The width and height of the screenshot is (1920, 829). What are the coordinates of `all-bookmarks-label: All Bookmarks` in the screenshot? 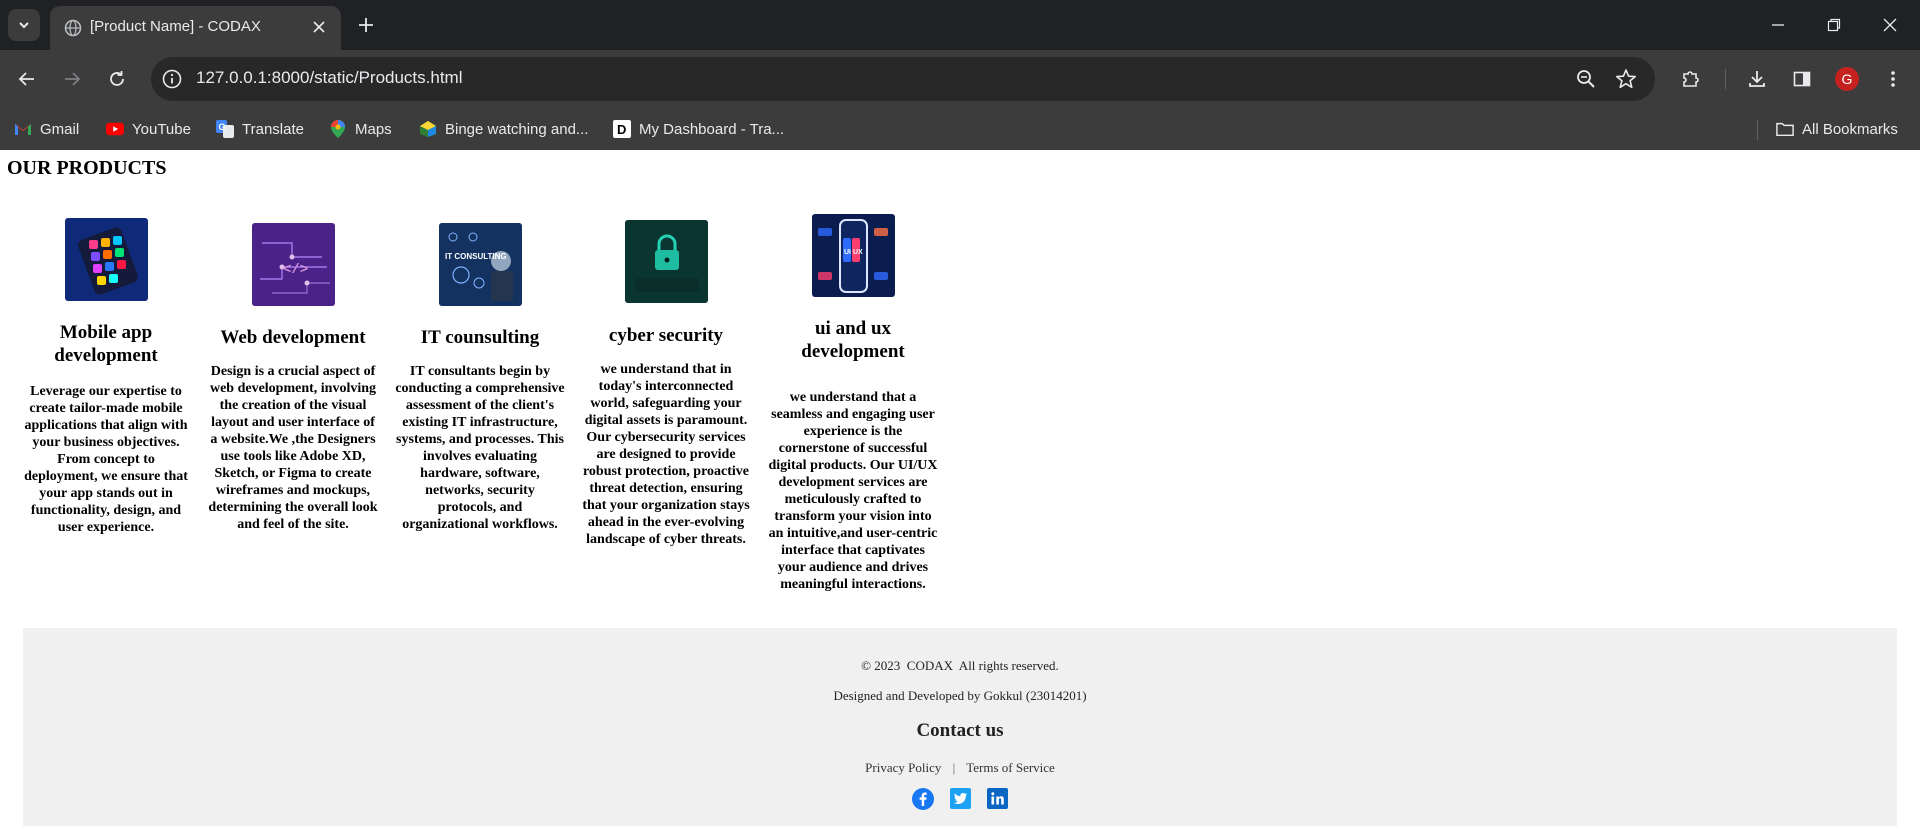 It's located at (1850, 129).